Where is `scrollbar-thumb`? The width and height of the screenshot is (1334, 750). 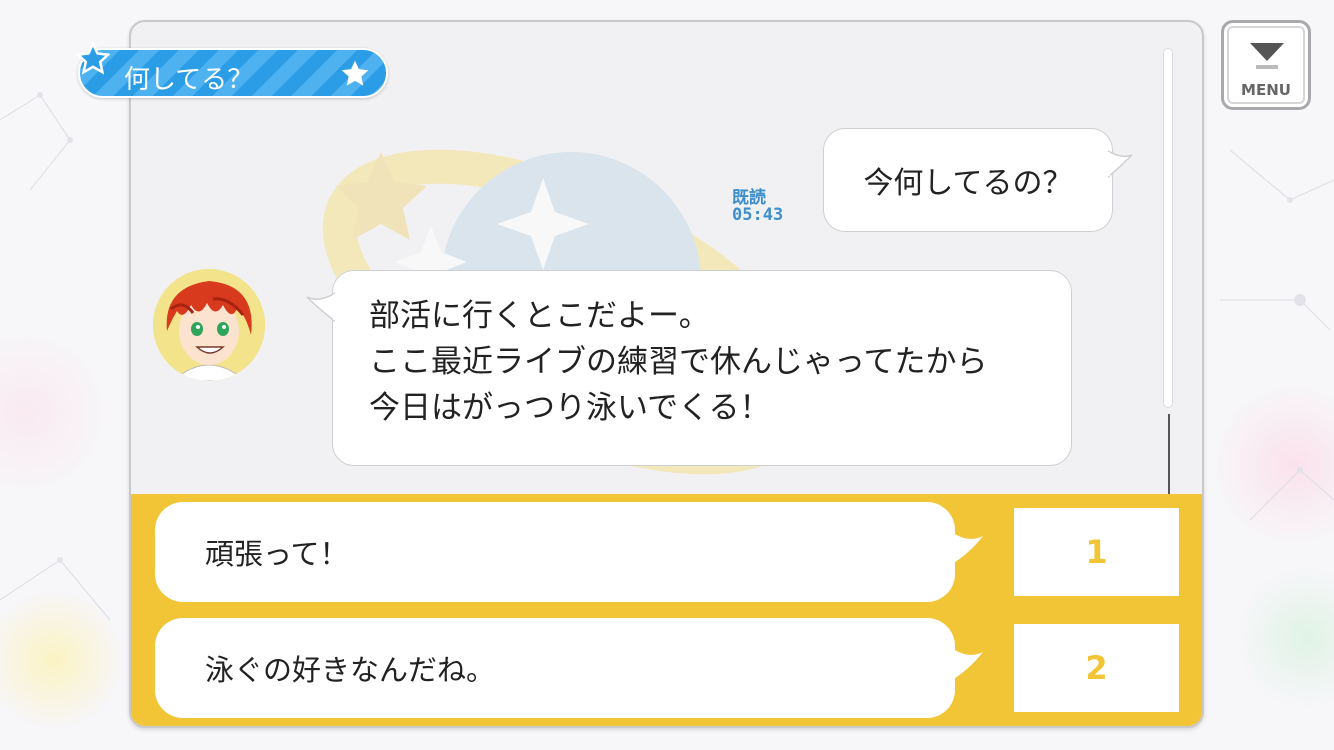 scrollbar-thumb is located at coordinates (1168, 228).